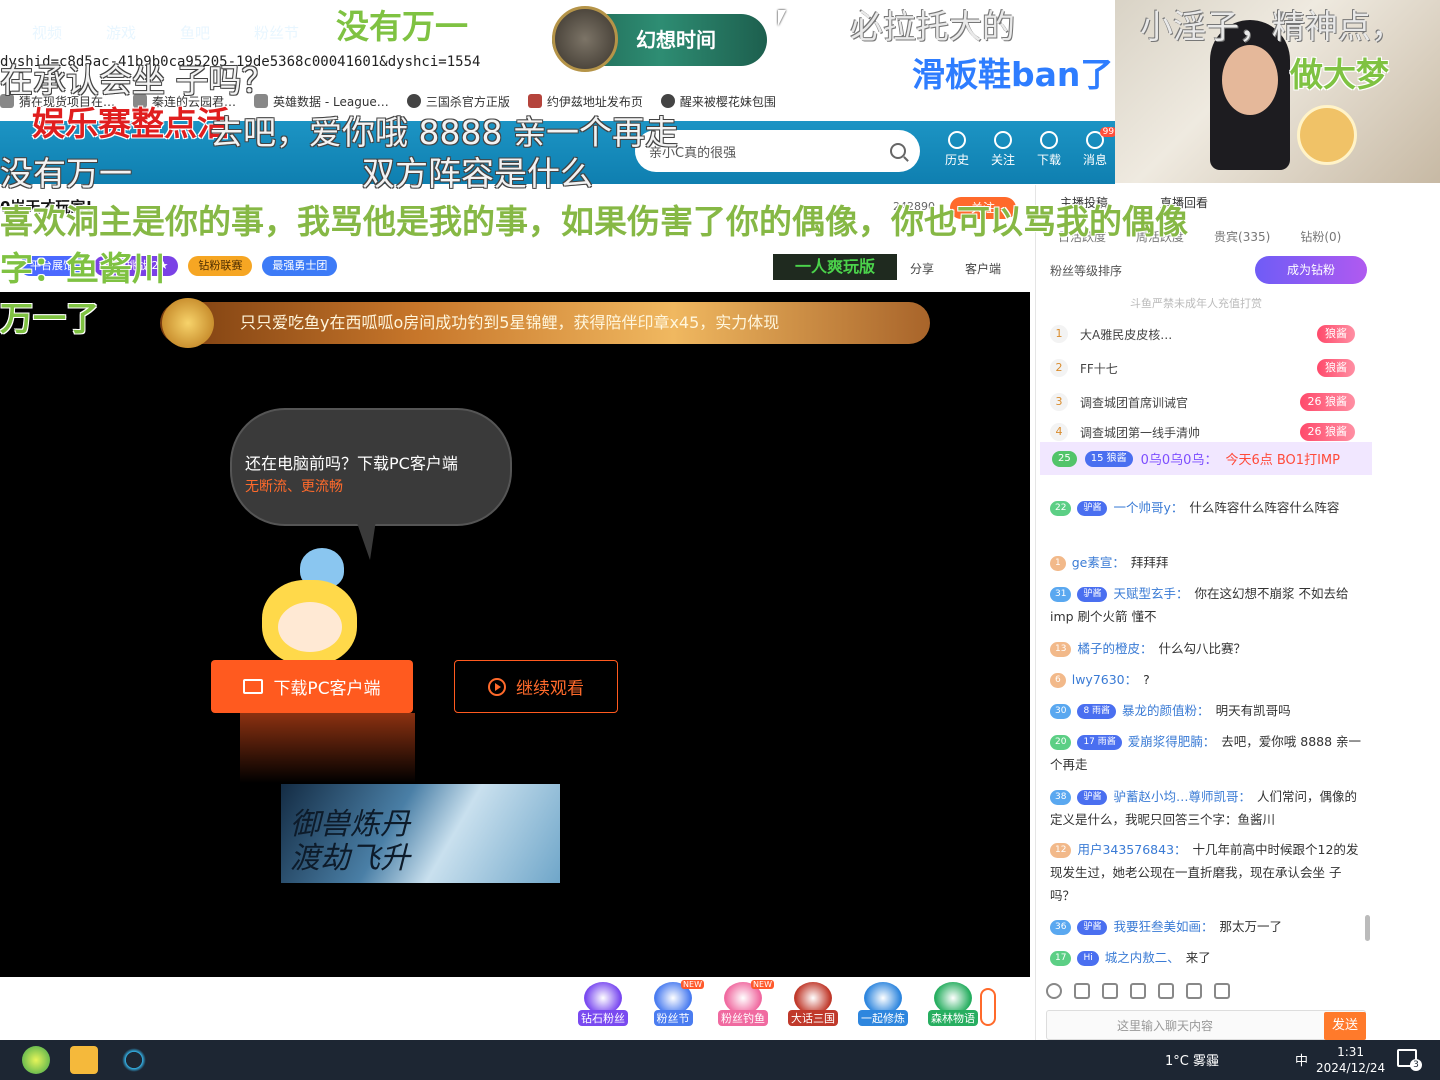 The width and height of the screenshot is (1440, 1080). What do you see at coordinates (1207, 334) in the screenshot?
I see `rank-row: 1 大A雅民皮皮核… 狼酱` at bounding box center [1207, 334].